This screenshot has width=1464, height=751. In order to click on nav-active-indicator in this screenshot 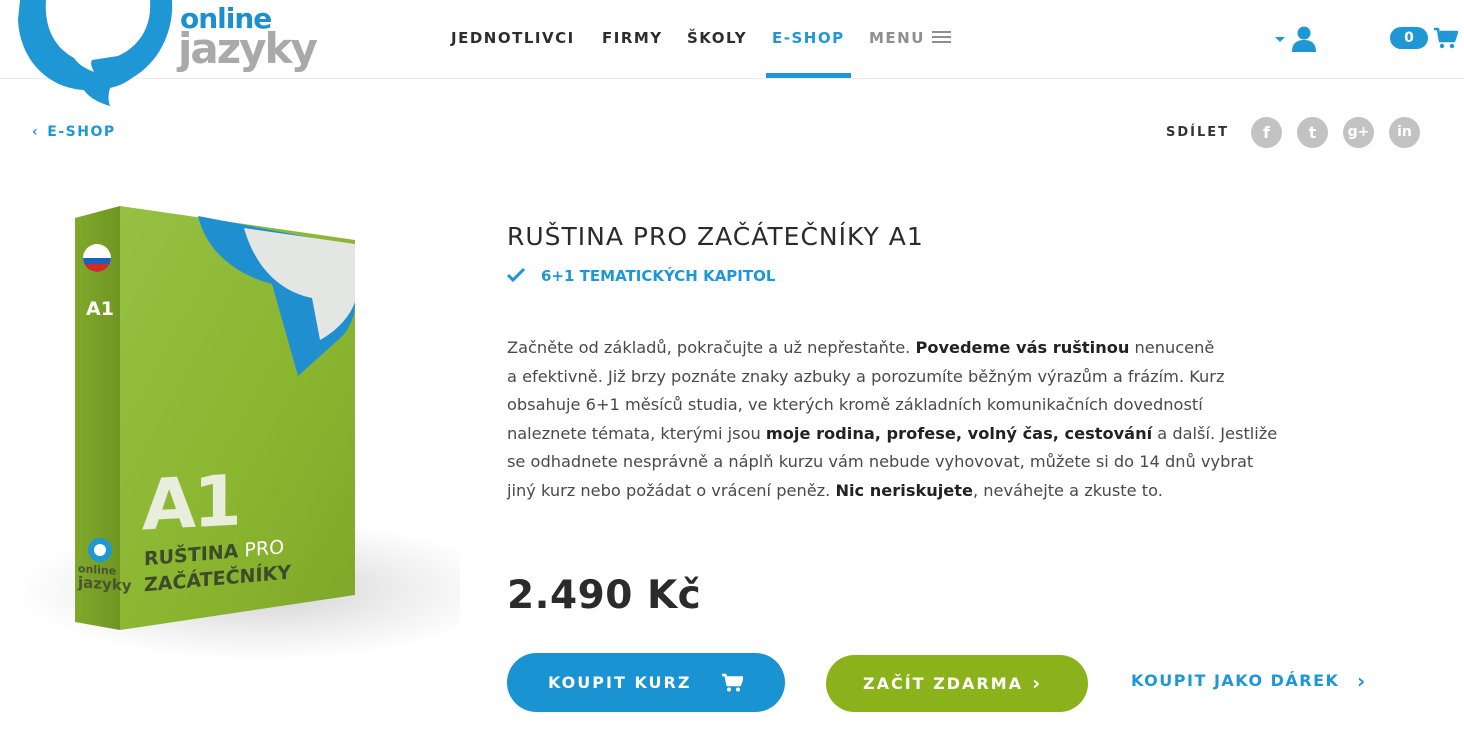, I will do `click(808, 75)`.